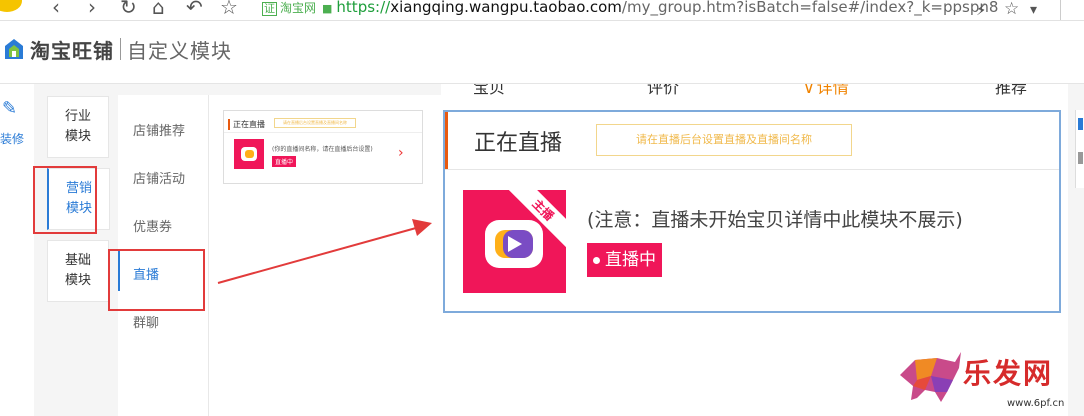  What do you see at coordinates (930, 377) in the screenshot?
I see `bull-logo-icon` at bounding box center [930, 377].